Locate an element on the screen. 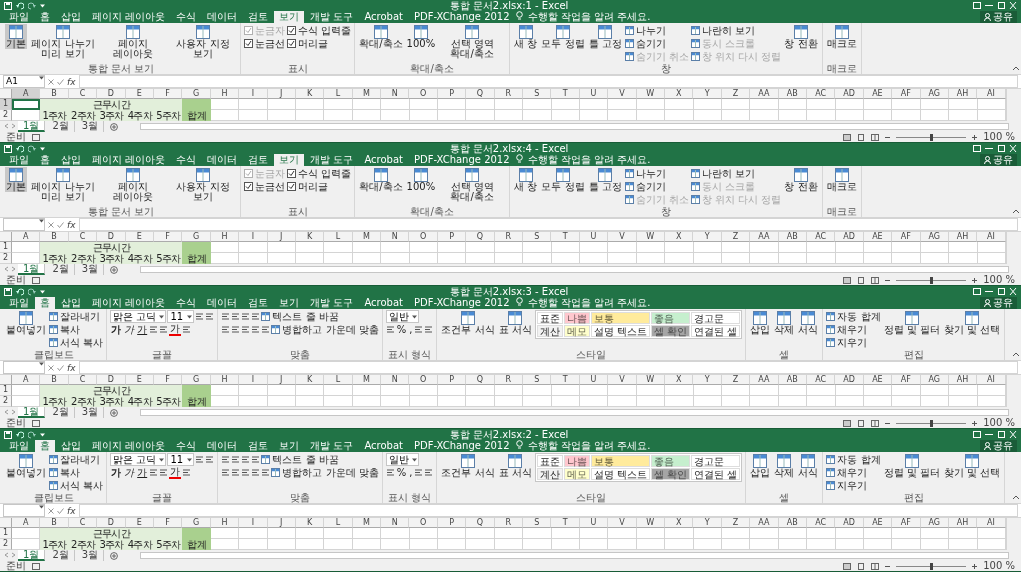 The height and width of the screenshot is (572, 1021). column-header: AH is located at coordinates (963, 523).